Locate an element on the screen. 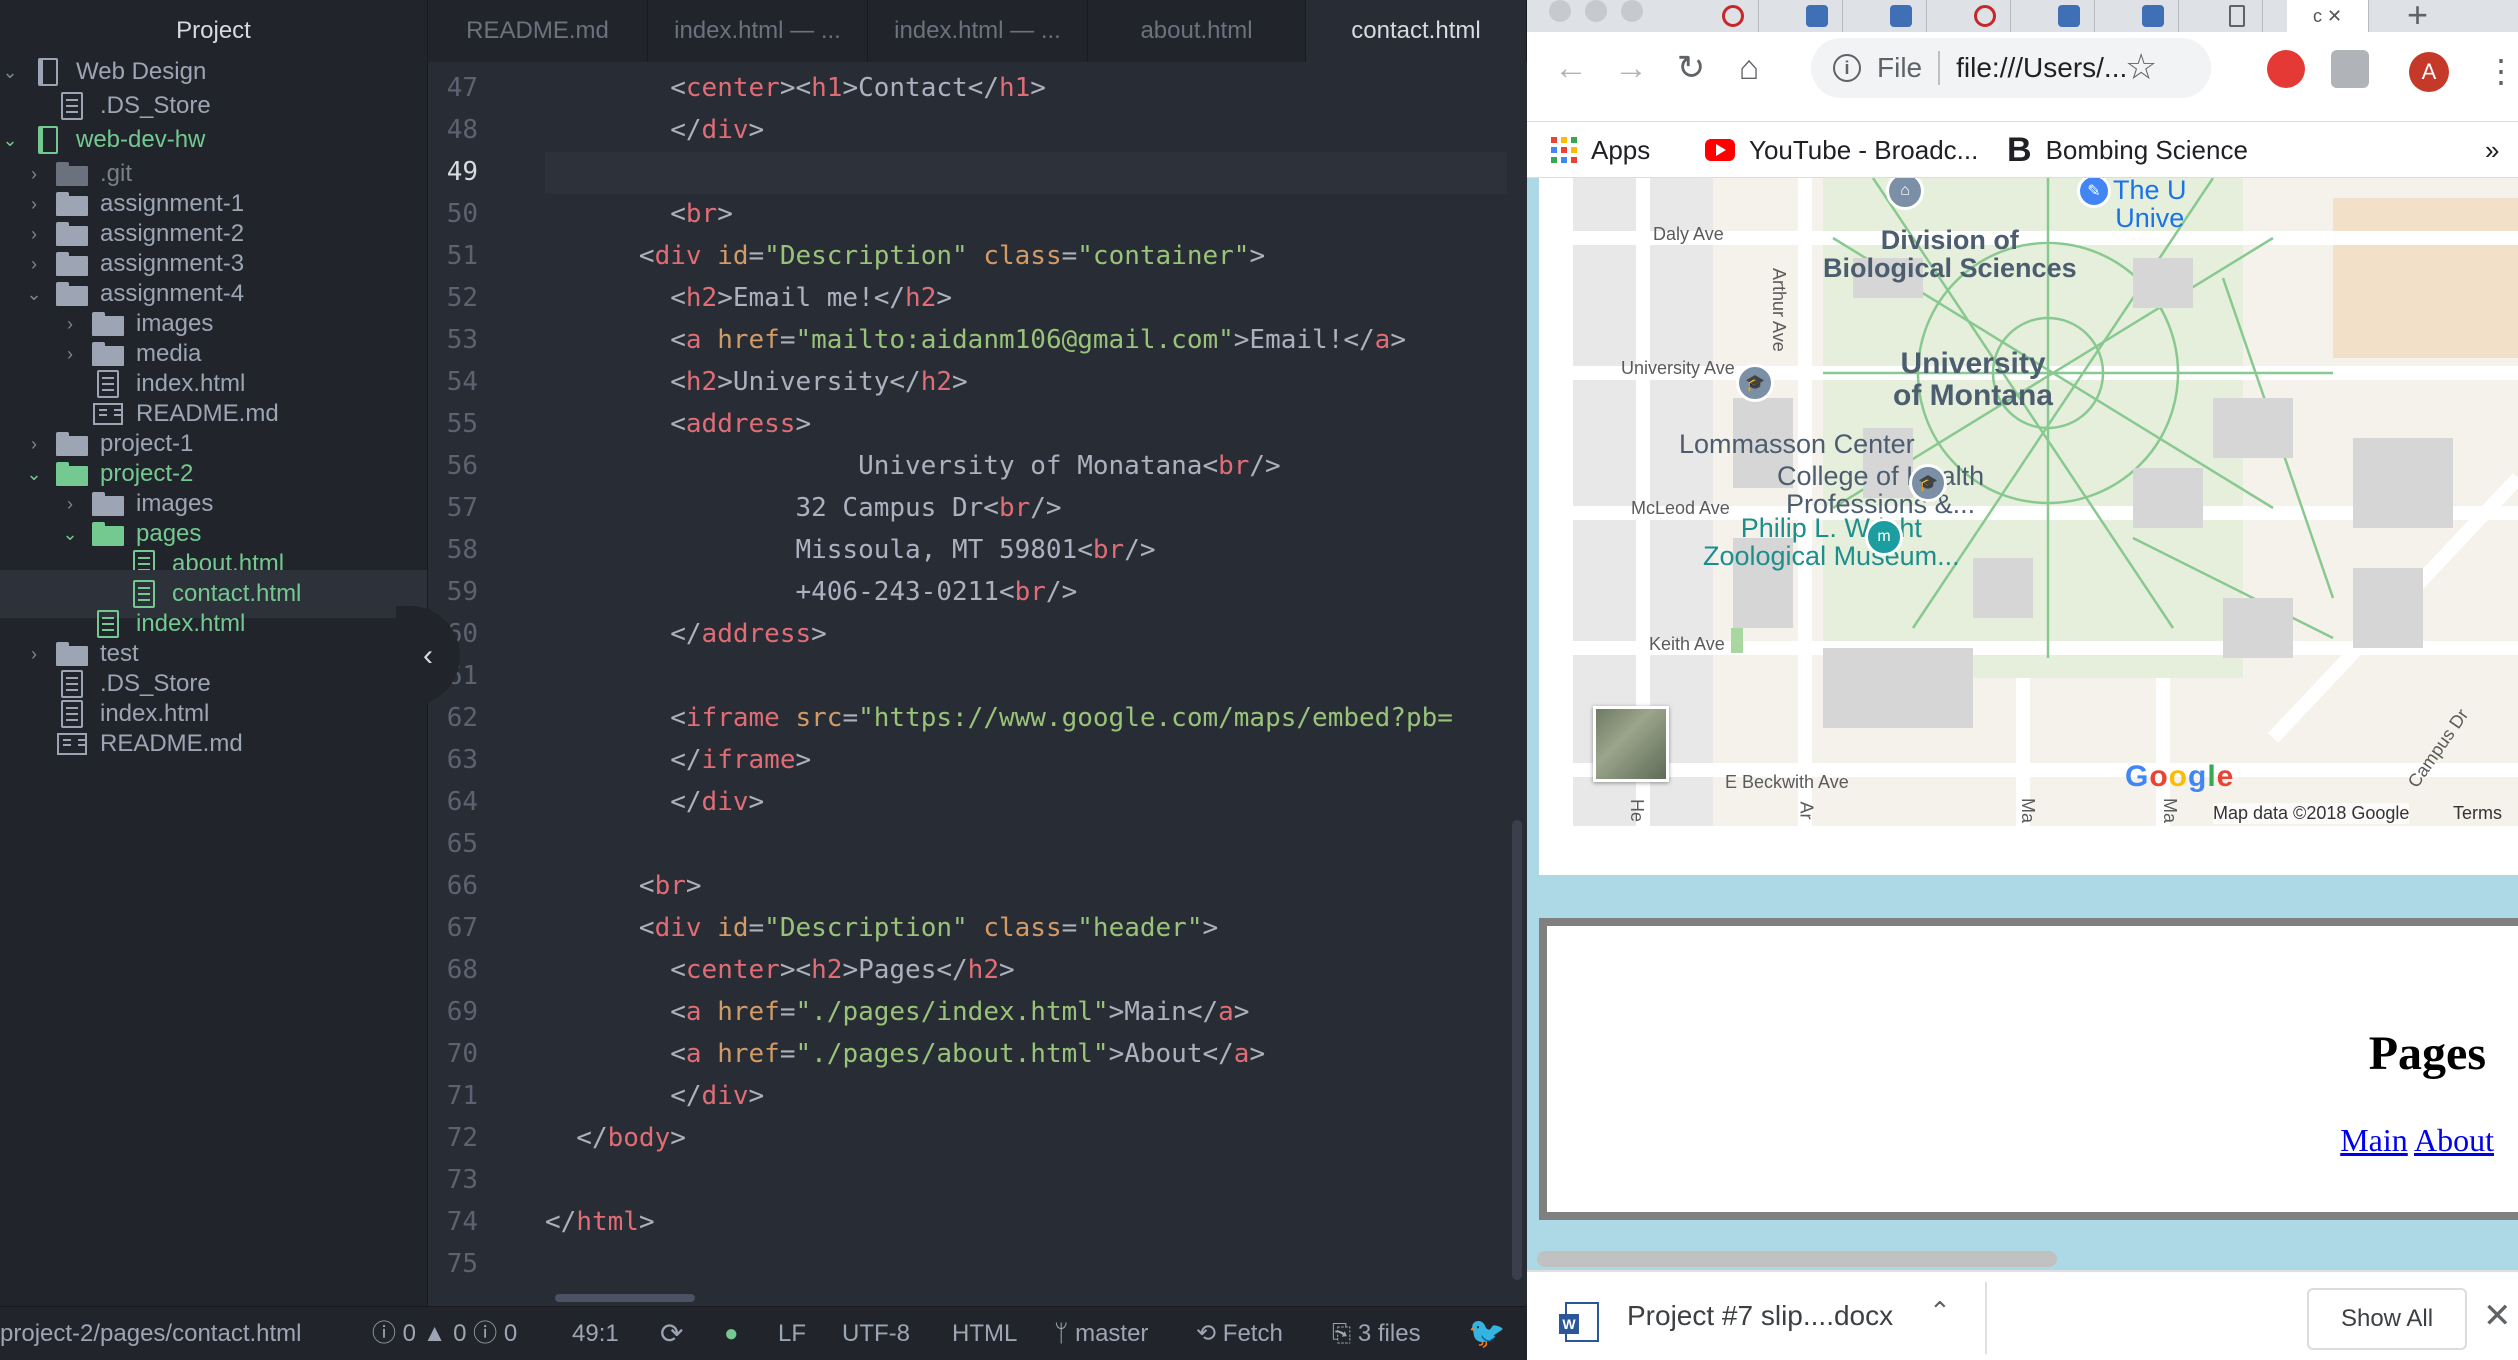 This screenshot has height=1360, width=2518. close-tab-icon: ✕ is located at coordinates (2334, 16).